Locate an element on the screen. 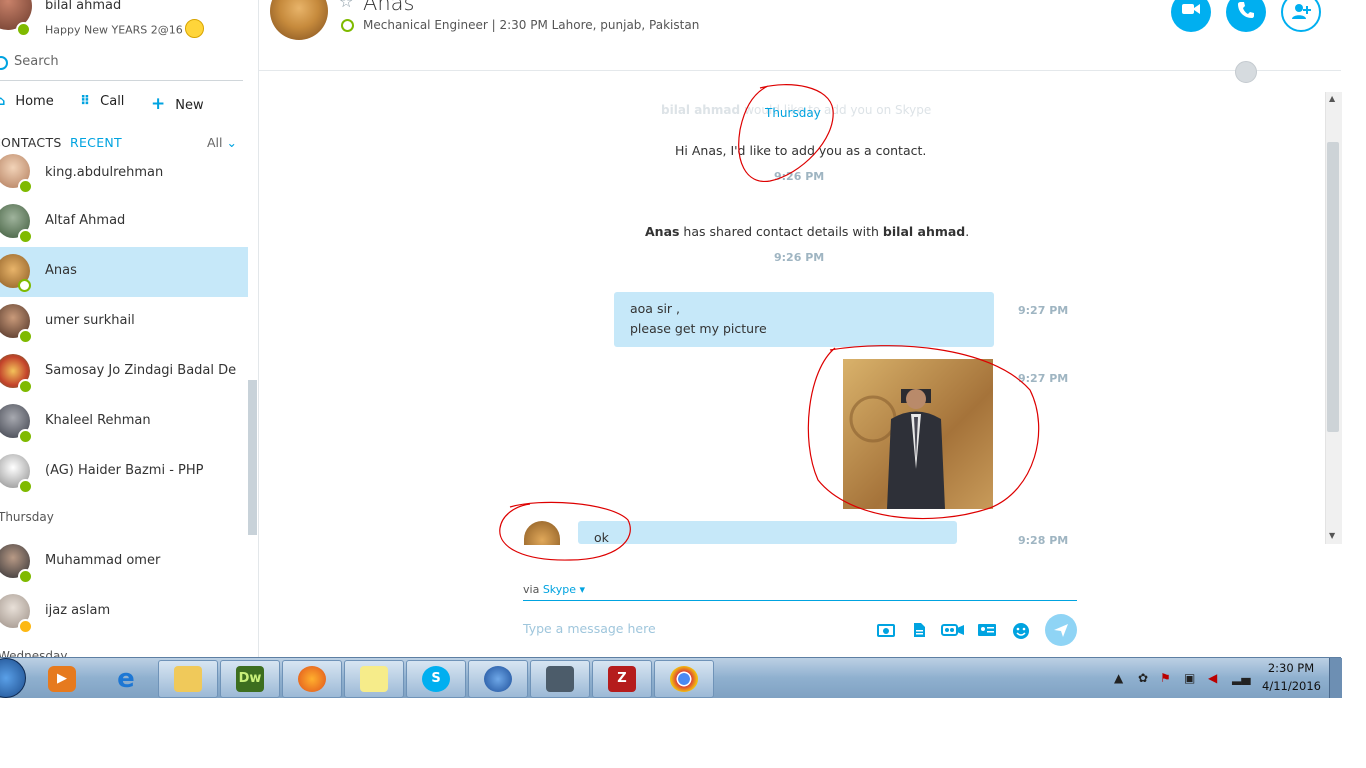 The image size is (1366, 768). monitor-icon is located at coordinates (560, 679).